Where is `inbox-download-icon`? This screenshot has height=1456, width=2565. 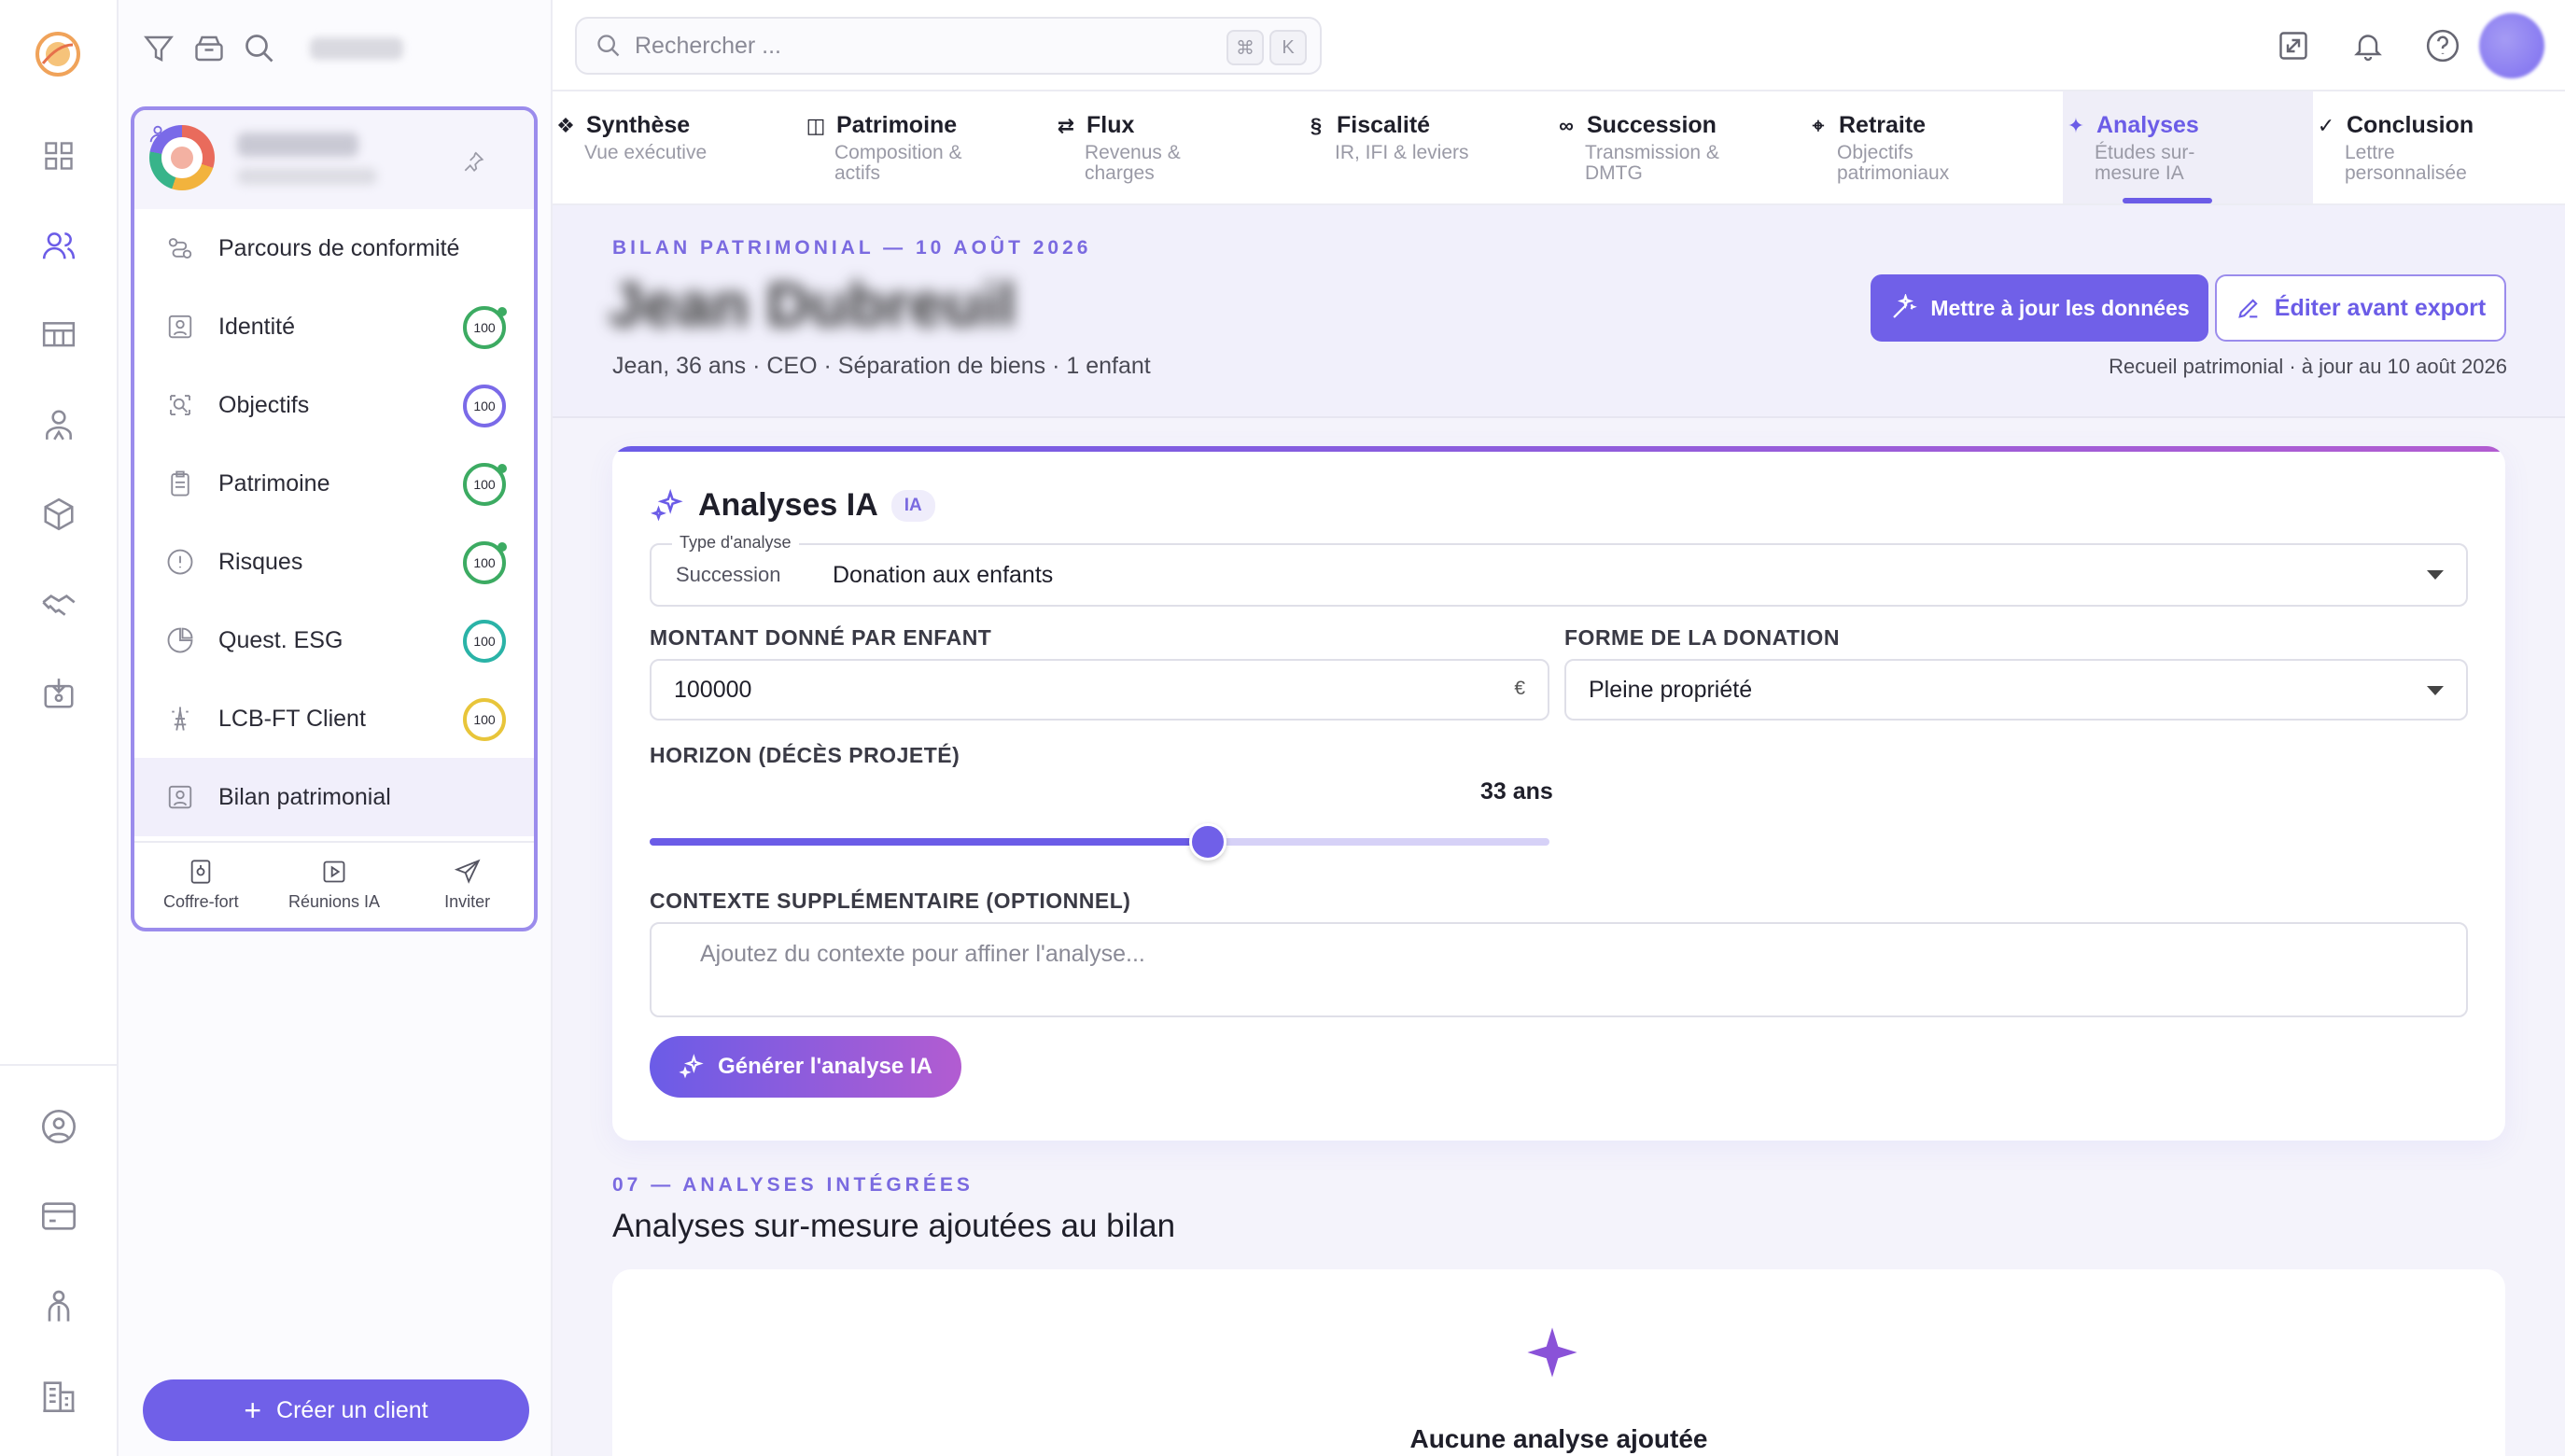
inbox-download-icon is located at coordinates (58, 693).